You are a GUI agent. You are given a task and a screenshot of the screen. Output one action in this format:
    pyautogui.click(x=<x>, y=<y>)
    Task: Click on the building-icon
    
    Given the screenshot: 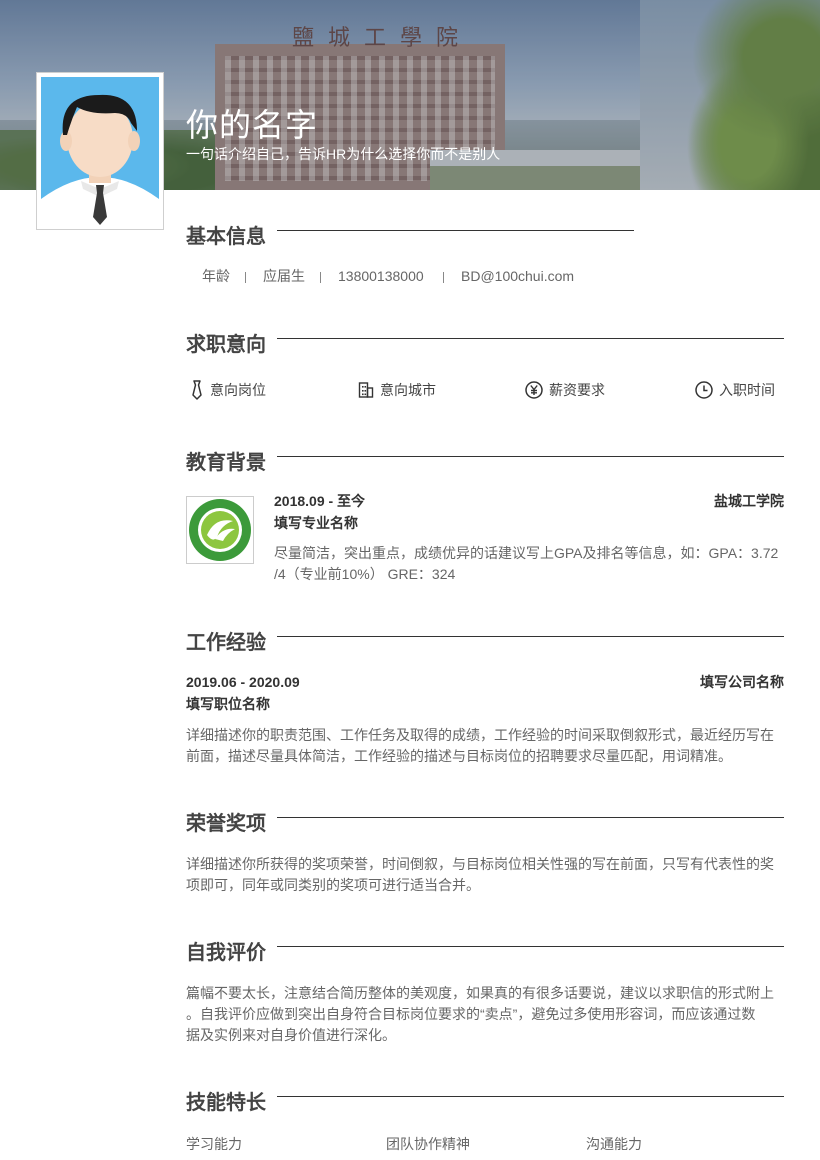 What is the action you would take?
    pyautogui.click(x=366, y=390)
    